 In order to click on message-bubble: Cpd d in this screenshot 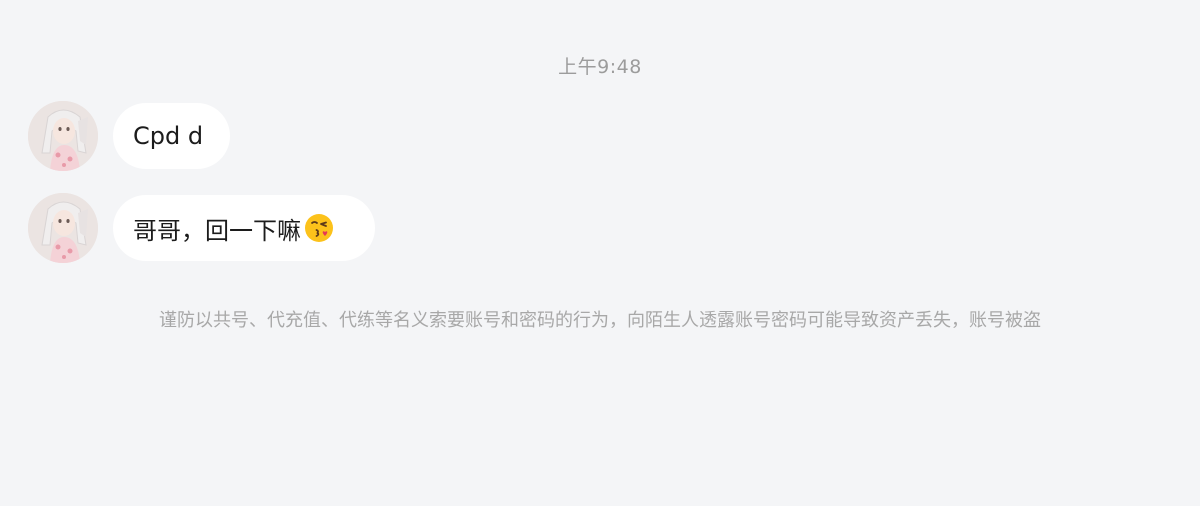, I will do `click(171, 136)`.